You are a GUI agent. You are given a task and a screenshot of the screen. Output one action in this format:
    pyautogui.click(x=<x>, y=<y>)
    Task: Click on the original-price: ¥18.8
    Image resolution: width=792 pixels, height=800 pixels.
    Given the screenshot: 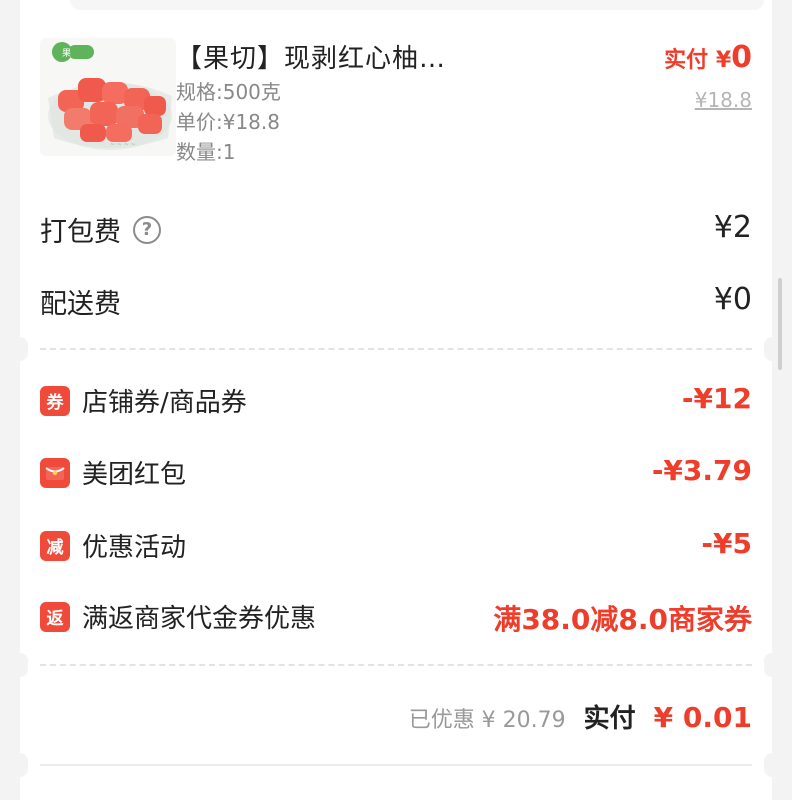 What is the action you would take?
    pyautogui.click(x=723, y=100)
    